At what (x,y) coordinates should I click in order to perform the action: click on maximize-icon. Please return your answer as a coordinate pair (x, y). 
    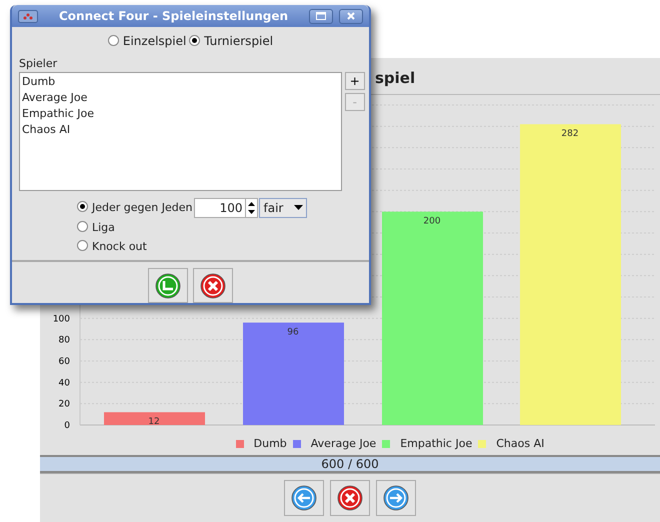
    Looking at the image, I should click on (321, 16).